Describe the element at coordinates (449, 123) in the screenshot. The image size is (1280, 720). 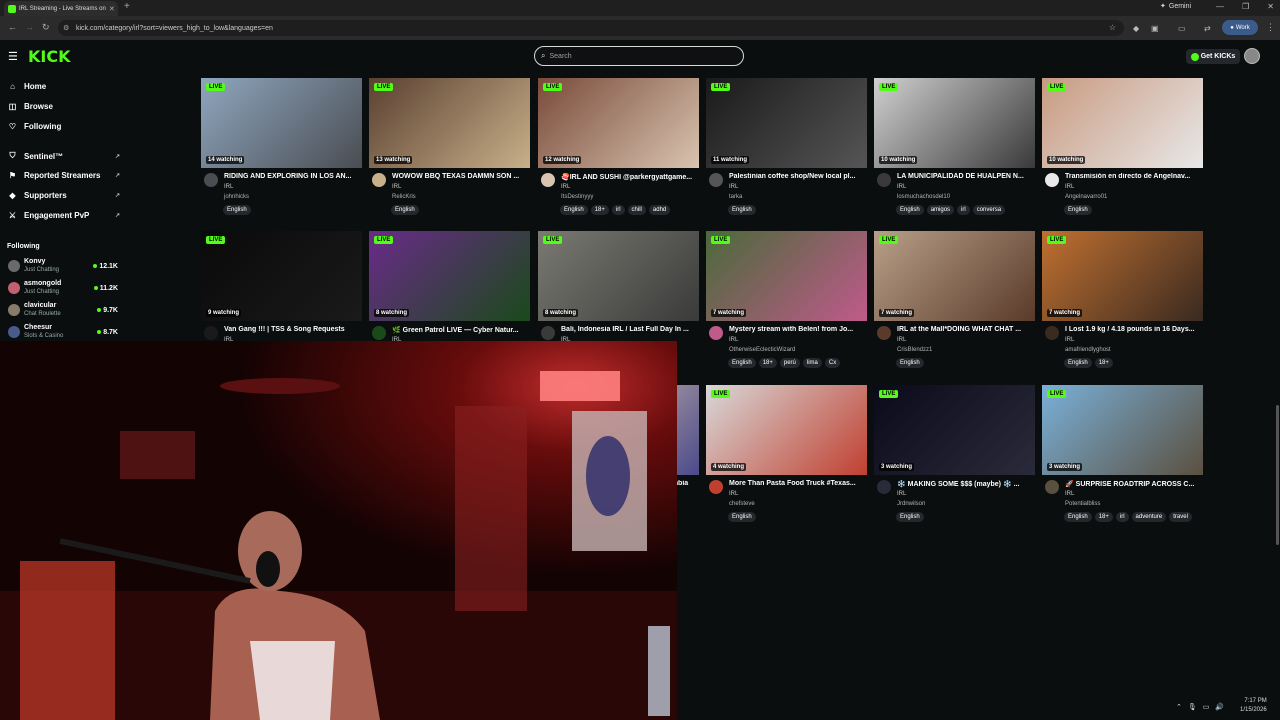
I see `stream-thumbnail: LIVE 13 watching` at that location.